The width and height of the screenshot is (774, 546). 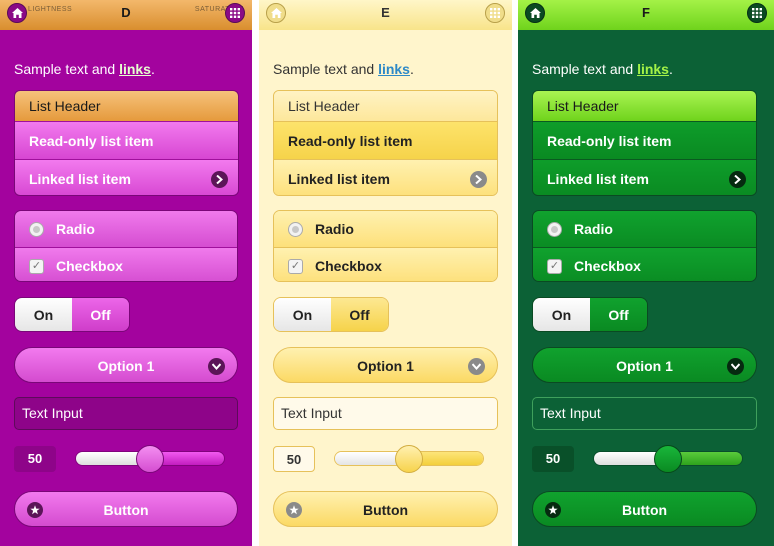 I want to click on header-bar: E, so click(x=385, y=15).